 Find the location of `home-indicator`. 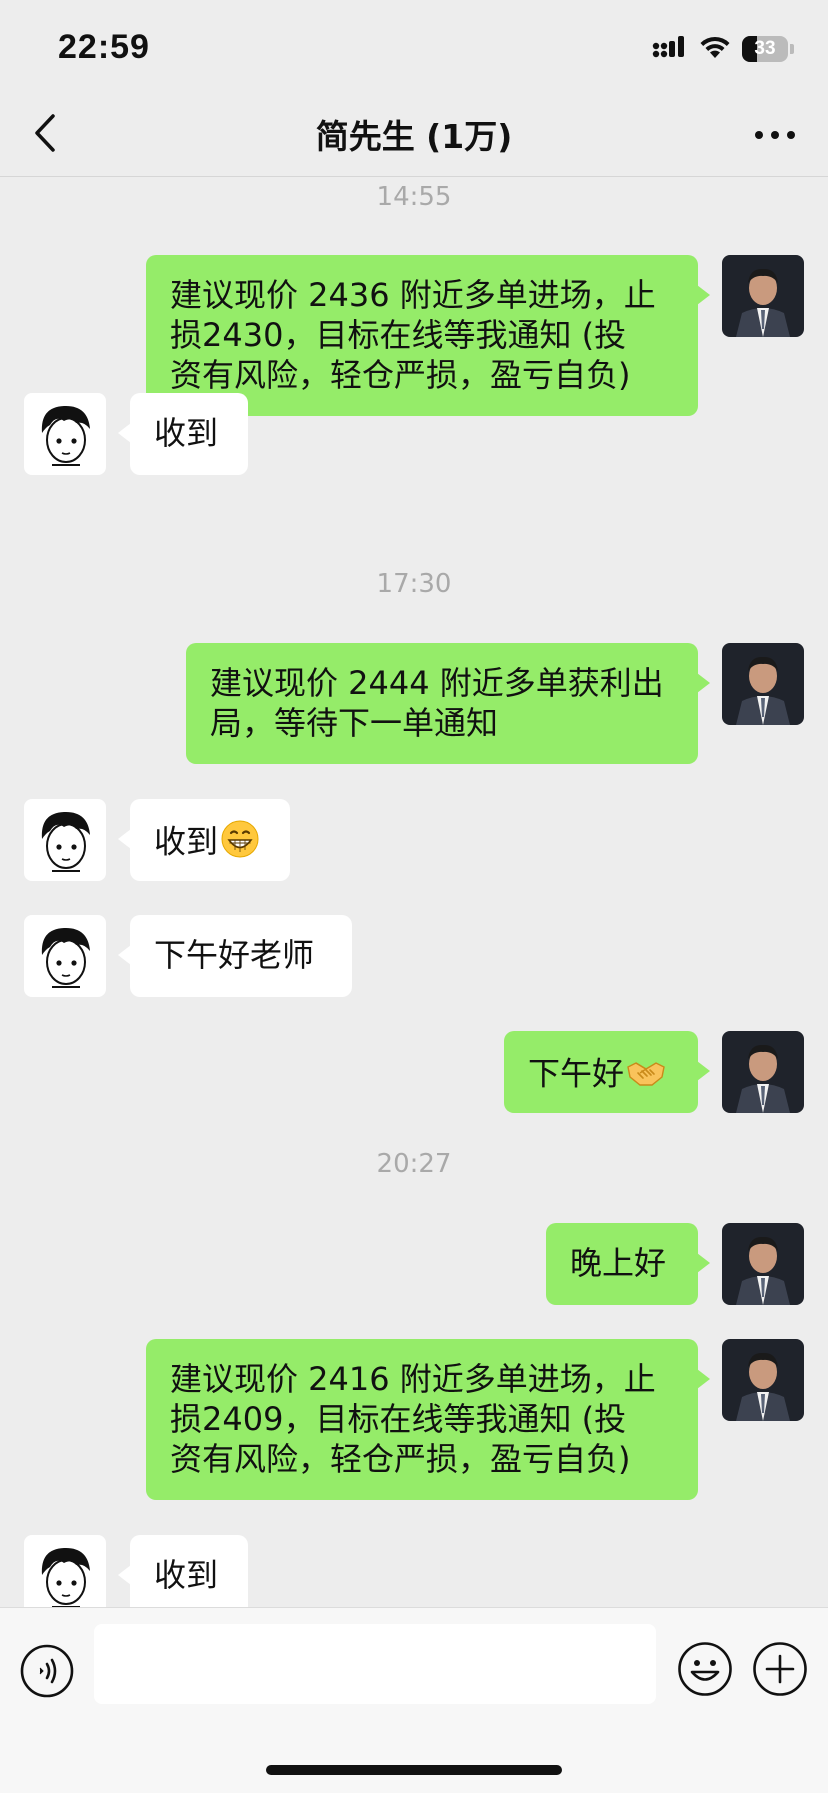

home-indicator is located at coordinates (414, 1770).